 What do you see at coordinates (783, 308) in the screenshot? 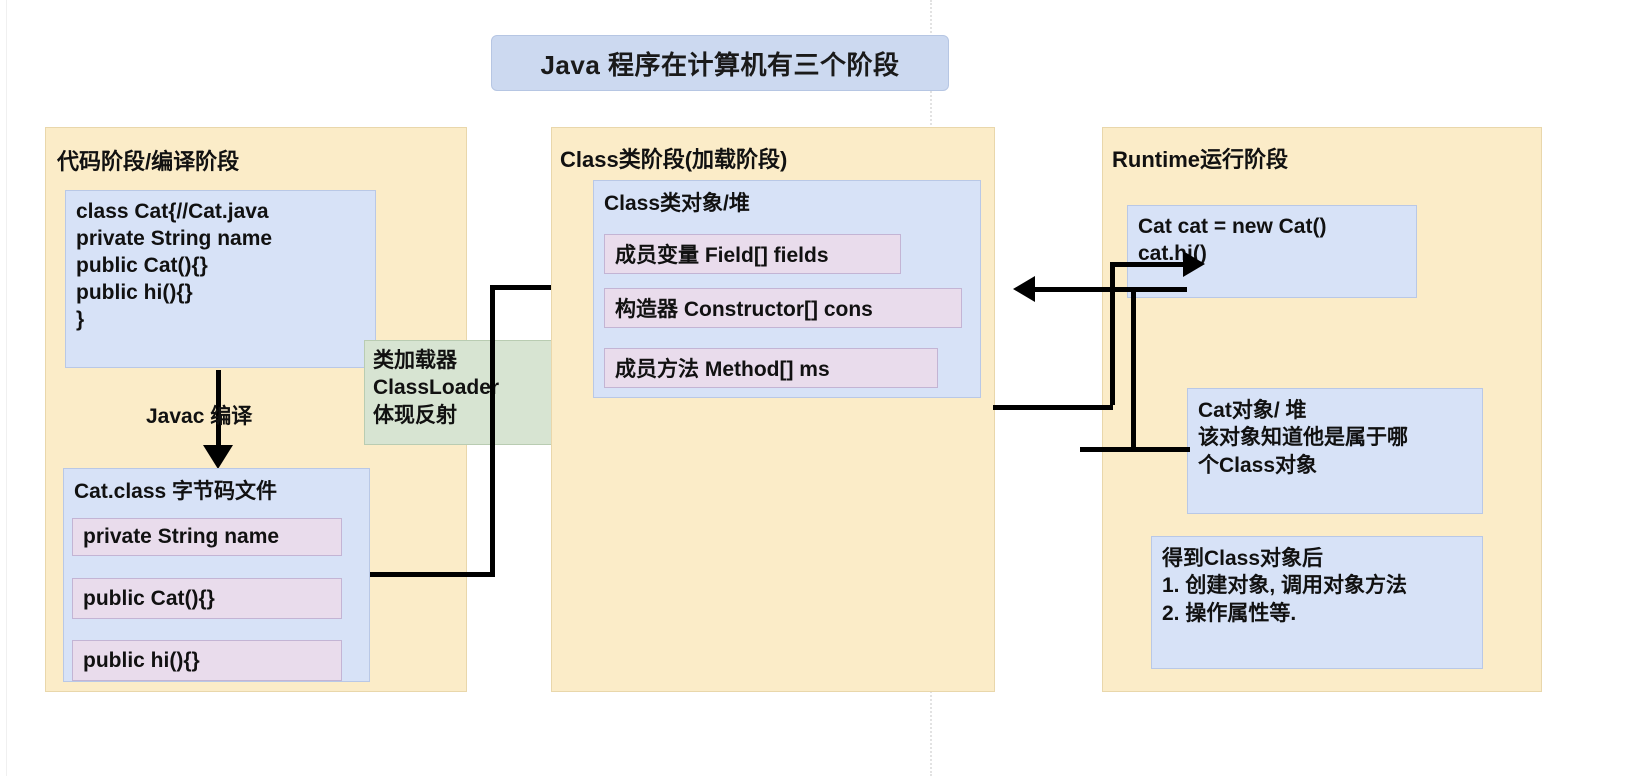
I see `class-member-constructors: 构造器 Constructor[] cons` at bounding box center [783, 308].